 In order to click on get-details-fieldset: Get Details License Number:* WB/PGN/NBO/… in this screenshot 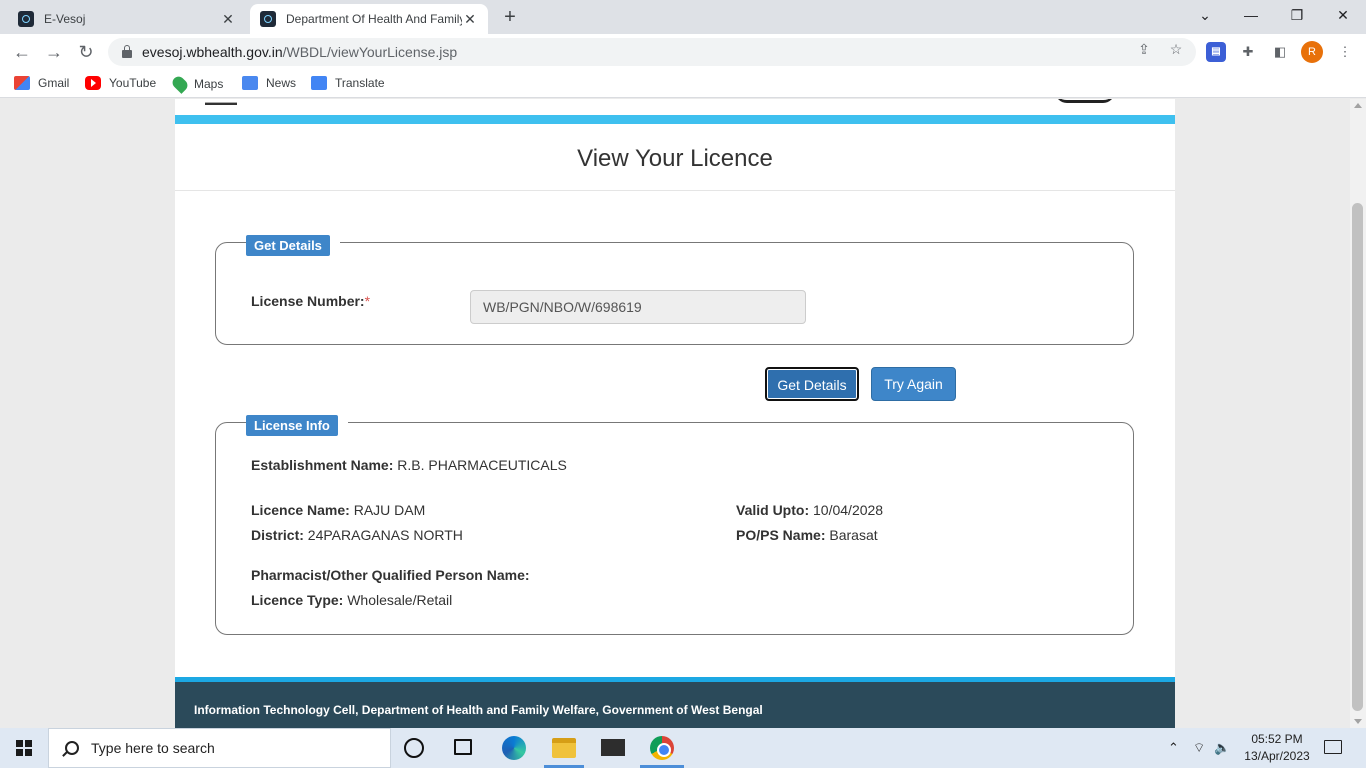, I will do `click(674, 290)`.